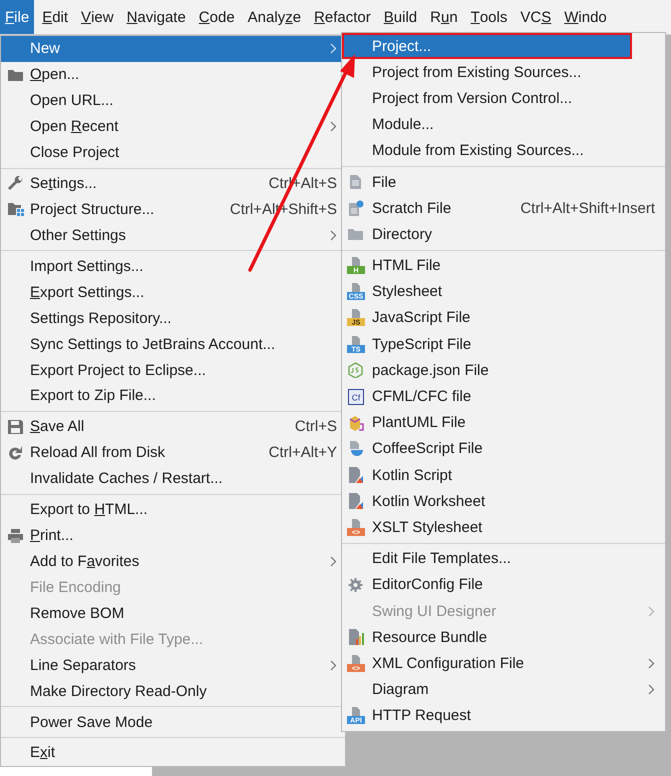 Image resolution: width=671 pixels, height=776 pixels. I want to click on menu-item: Other Settings, so click(173, 235).